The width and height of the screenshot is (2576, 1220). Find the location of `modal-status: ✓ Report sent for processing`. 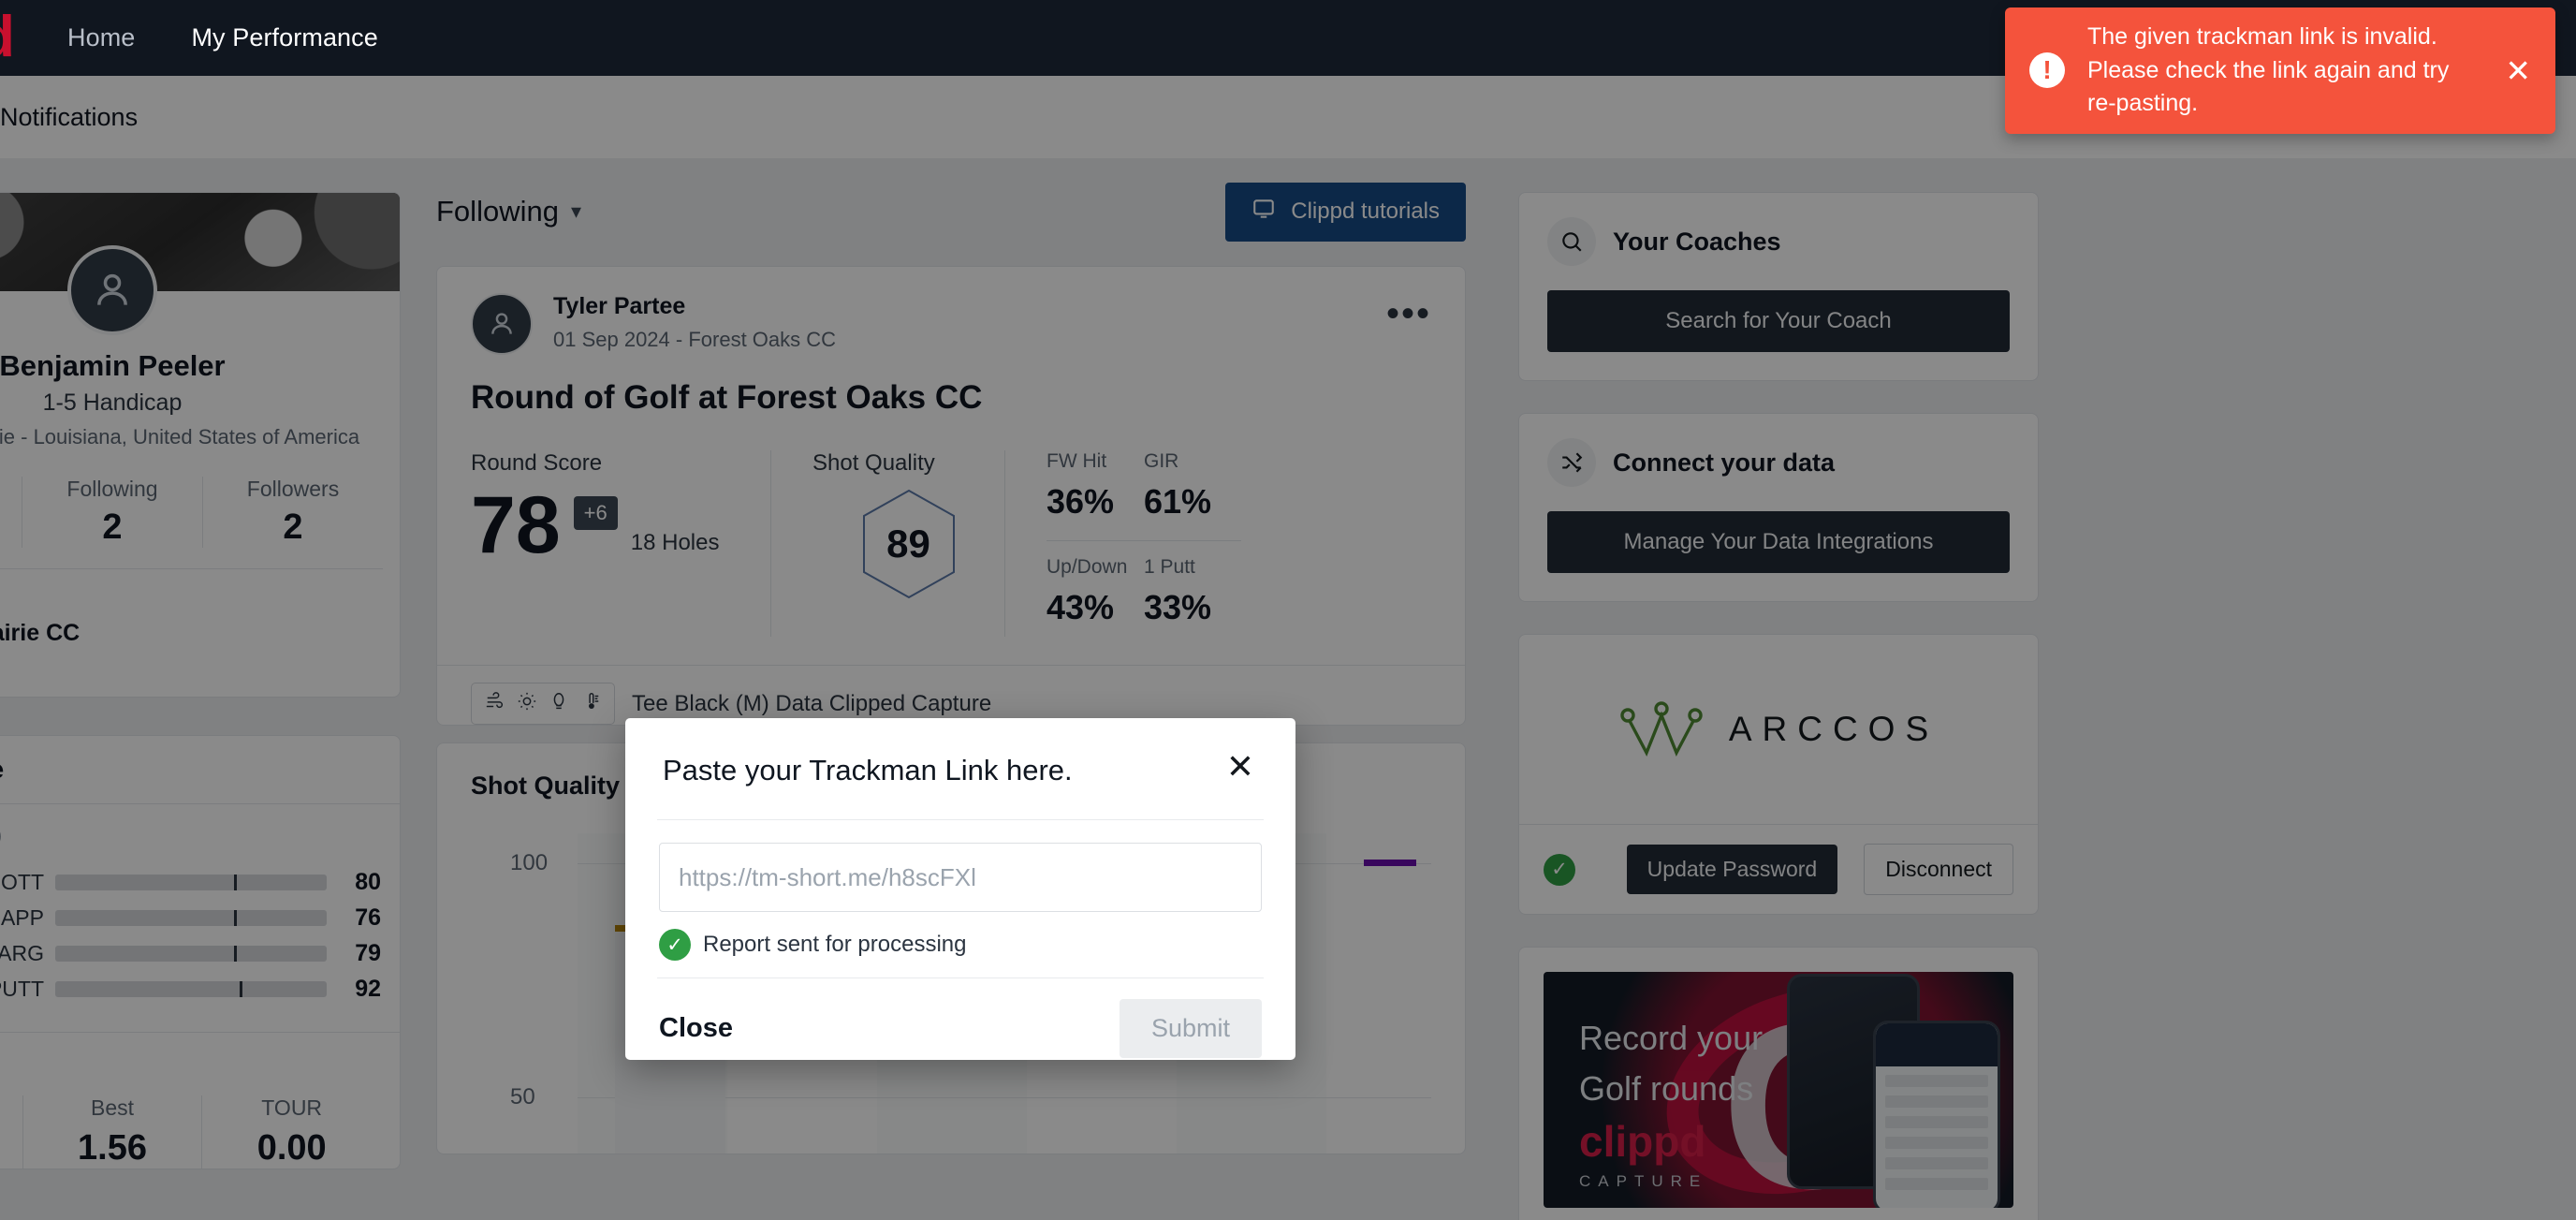

modal-status: ✓ Report sent for processing is located at coordinates (961, 945).